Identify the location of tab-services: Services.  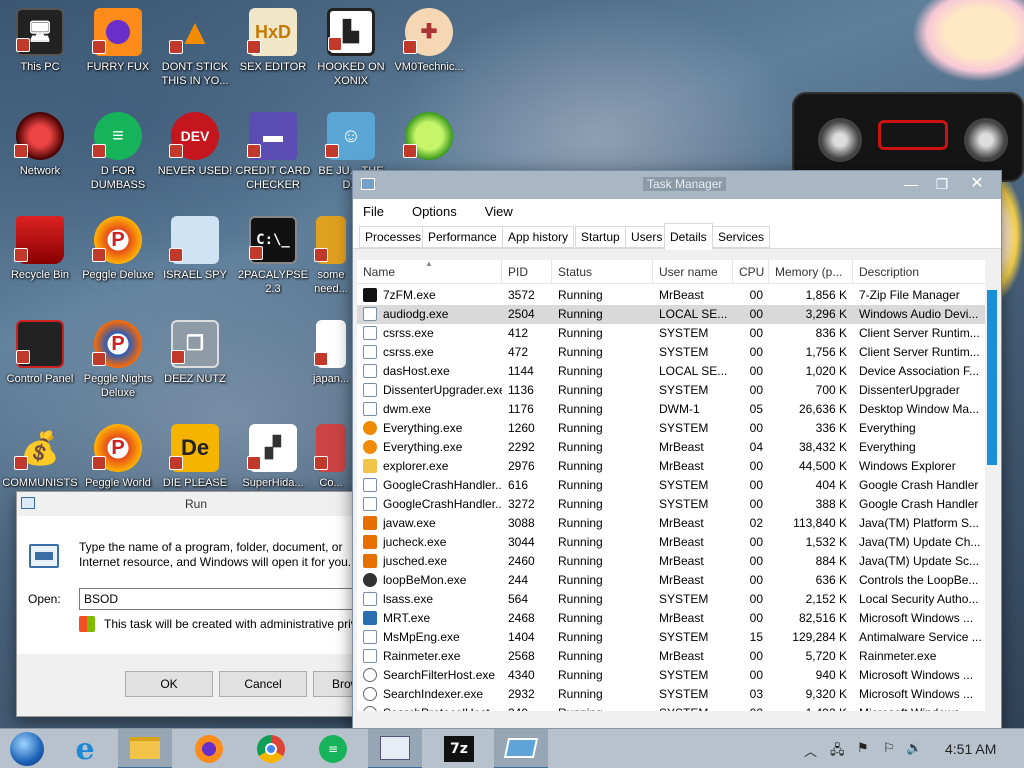
(741, 237).